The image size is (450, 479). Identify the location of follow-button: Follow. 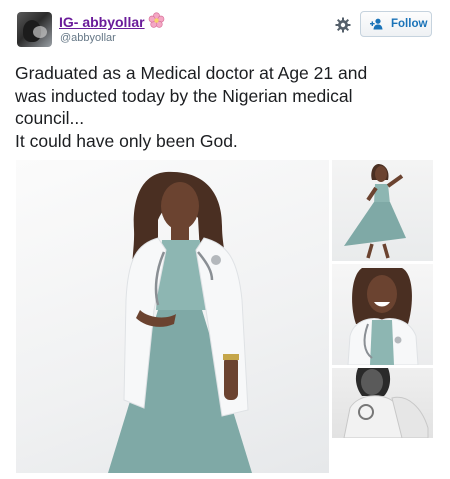
(396, 24).